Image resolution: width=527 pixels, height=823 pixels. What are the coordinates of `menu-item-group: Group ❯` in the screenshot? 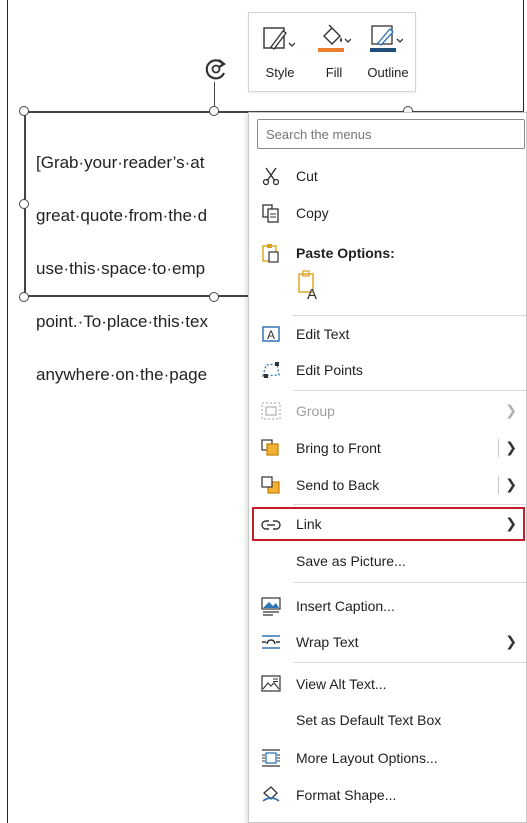 It's located at (388, 411).